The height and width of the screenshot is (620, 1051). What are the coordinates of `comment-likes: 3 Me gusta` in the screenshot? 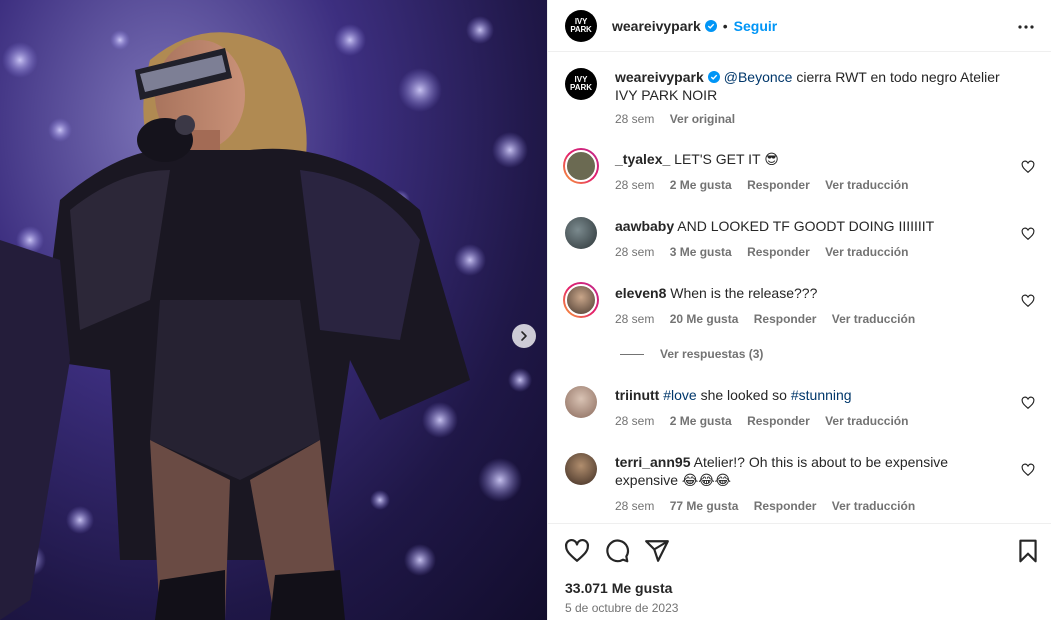 It's located at (701, 252).